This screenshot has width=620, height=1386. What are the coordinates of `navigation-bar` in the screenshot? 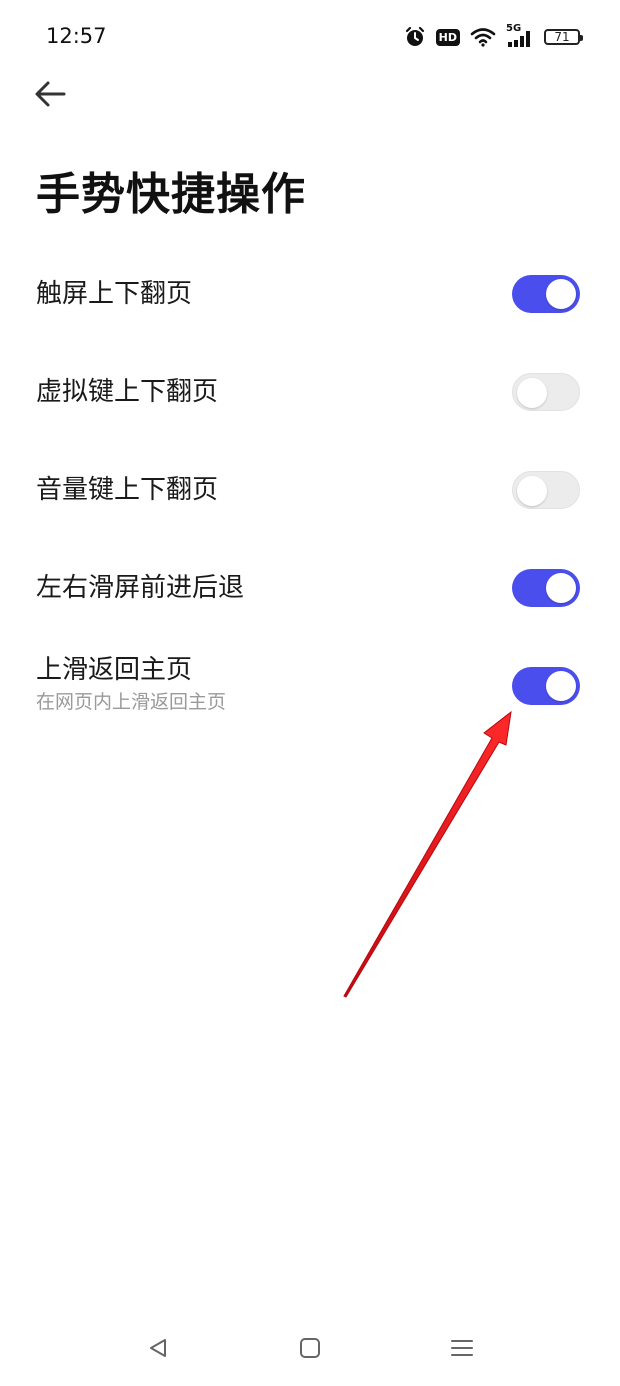 It's located at (310, 1348).